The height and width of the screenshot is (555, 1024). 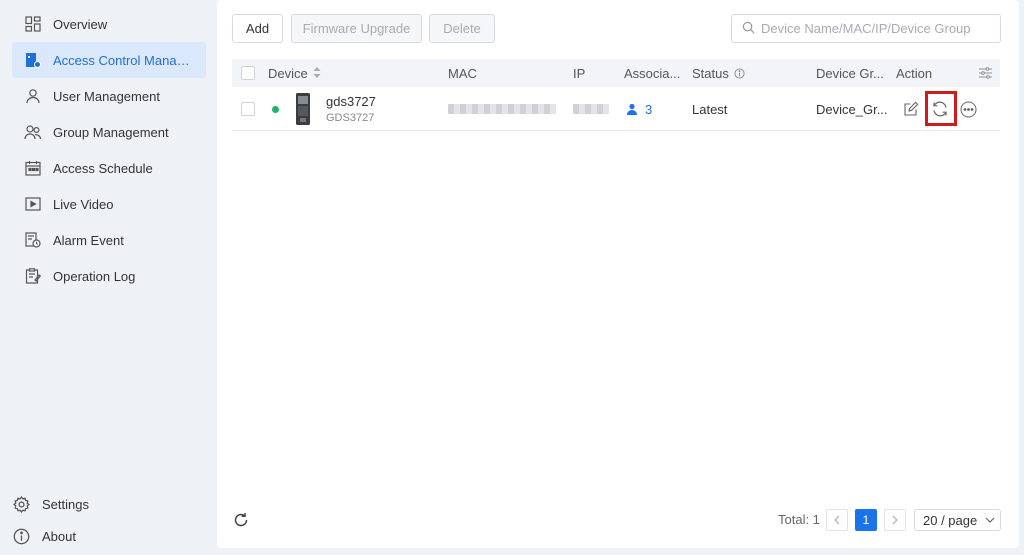 I want to click on group-icon, so click(x=33, y=132).